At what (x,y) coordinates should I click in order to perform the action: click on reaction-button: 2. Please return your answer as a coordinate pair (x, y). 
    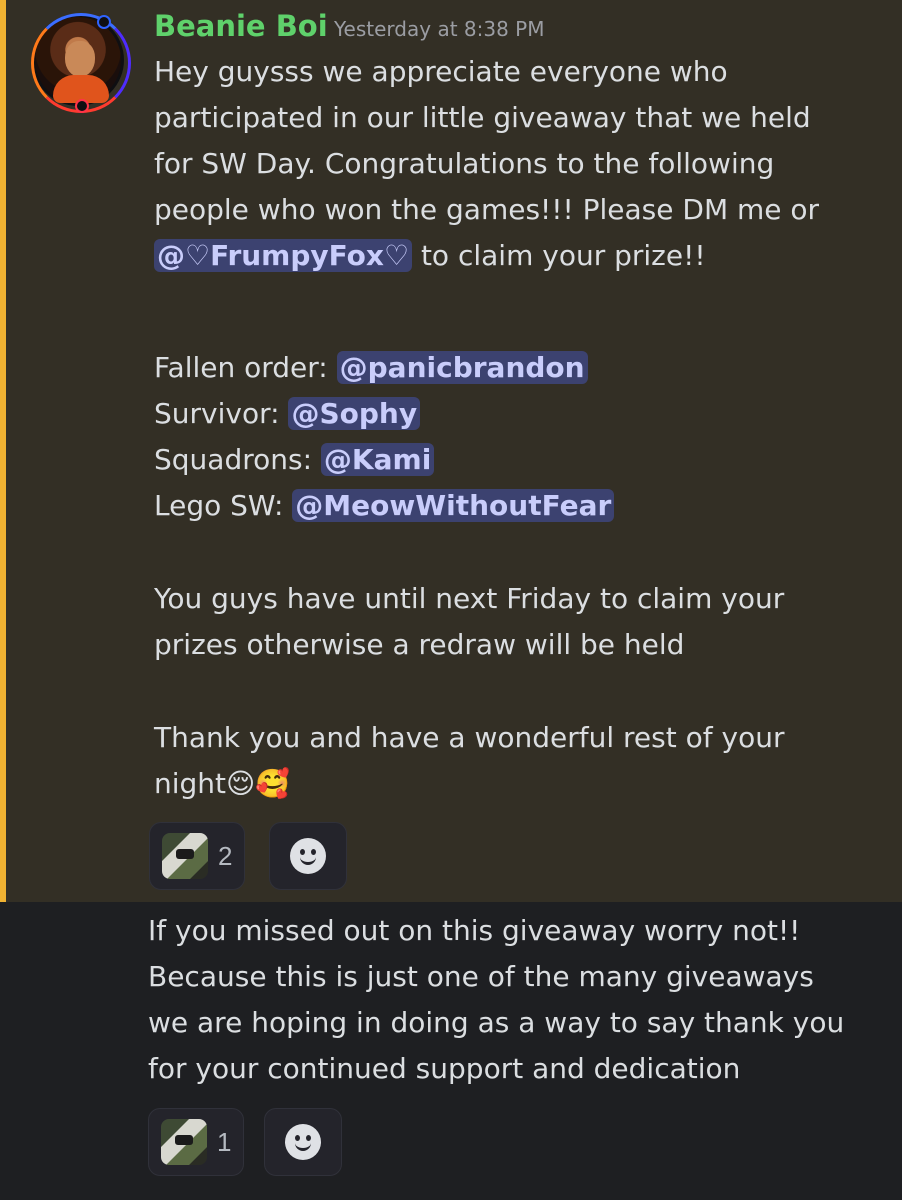
    Looking at the image, I should click on (197, 856).